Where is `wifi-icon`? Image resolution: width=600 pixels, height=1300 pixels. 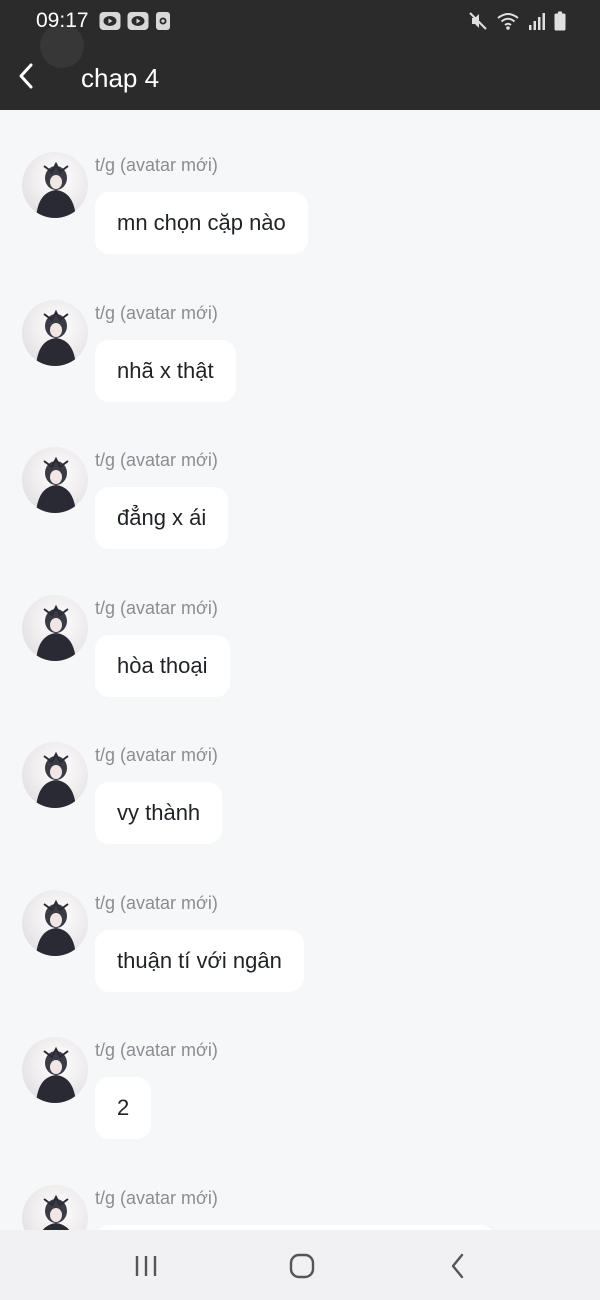
wifi-icon is located at coordinates (508, 21).